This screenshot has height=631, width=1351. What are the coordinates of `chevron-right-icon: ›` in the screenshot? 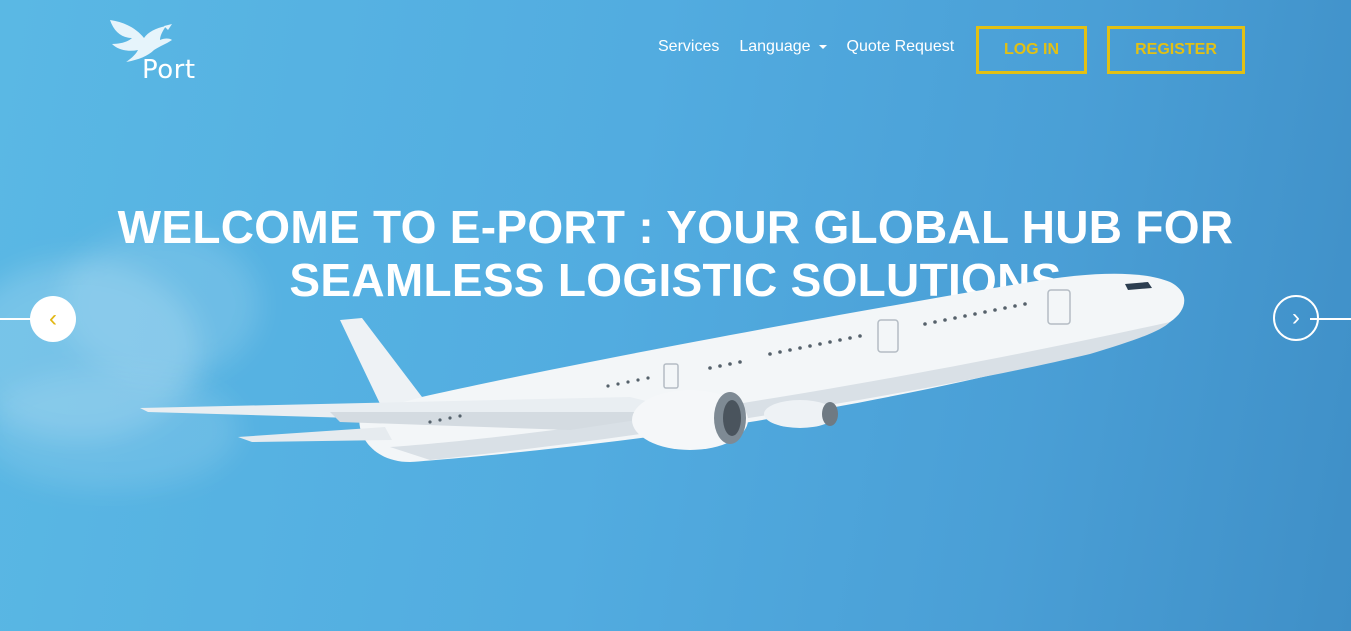 It's located at (1296, 317).